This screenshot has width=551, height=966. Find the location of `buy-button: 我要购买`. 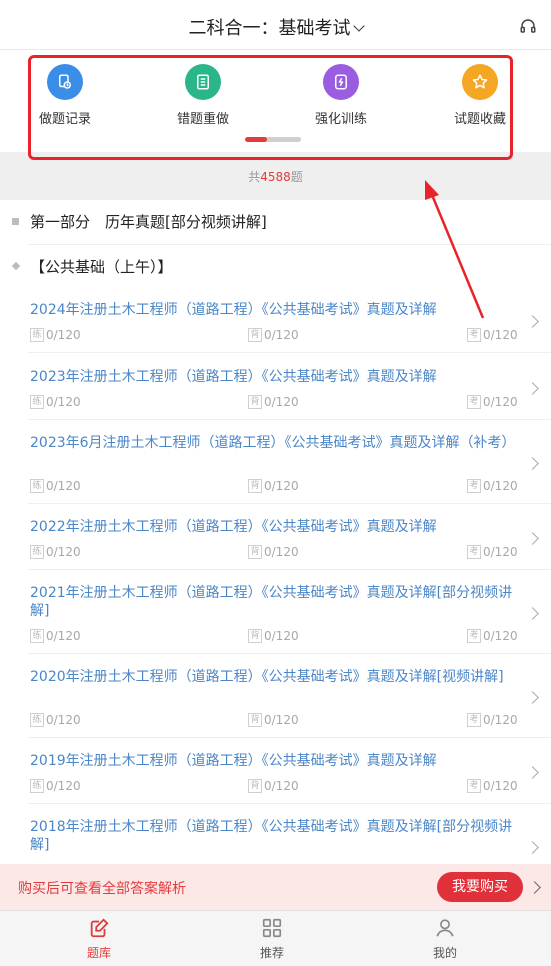

buy-button: 我要购买 is located at coordinates (480, 887).